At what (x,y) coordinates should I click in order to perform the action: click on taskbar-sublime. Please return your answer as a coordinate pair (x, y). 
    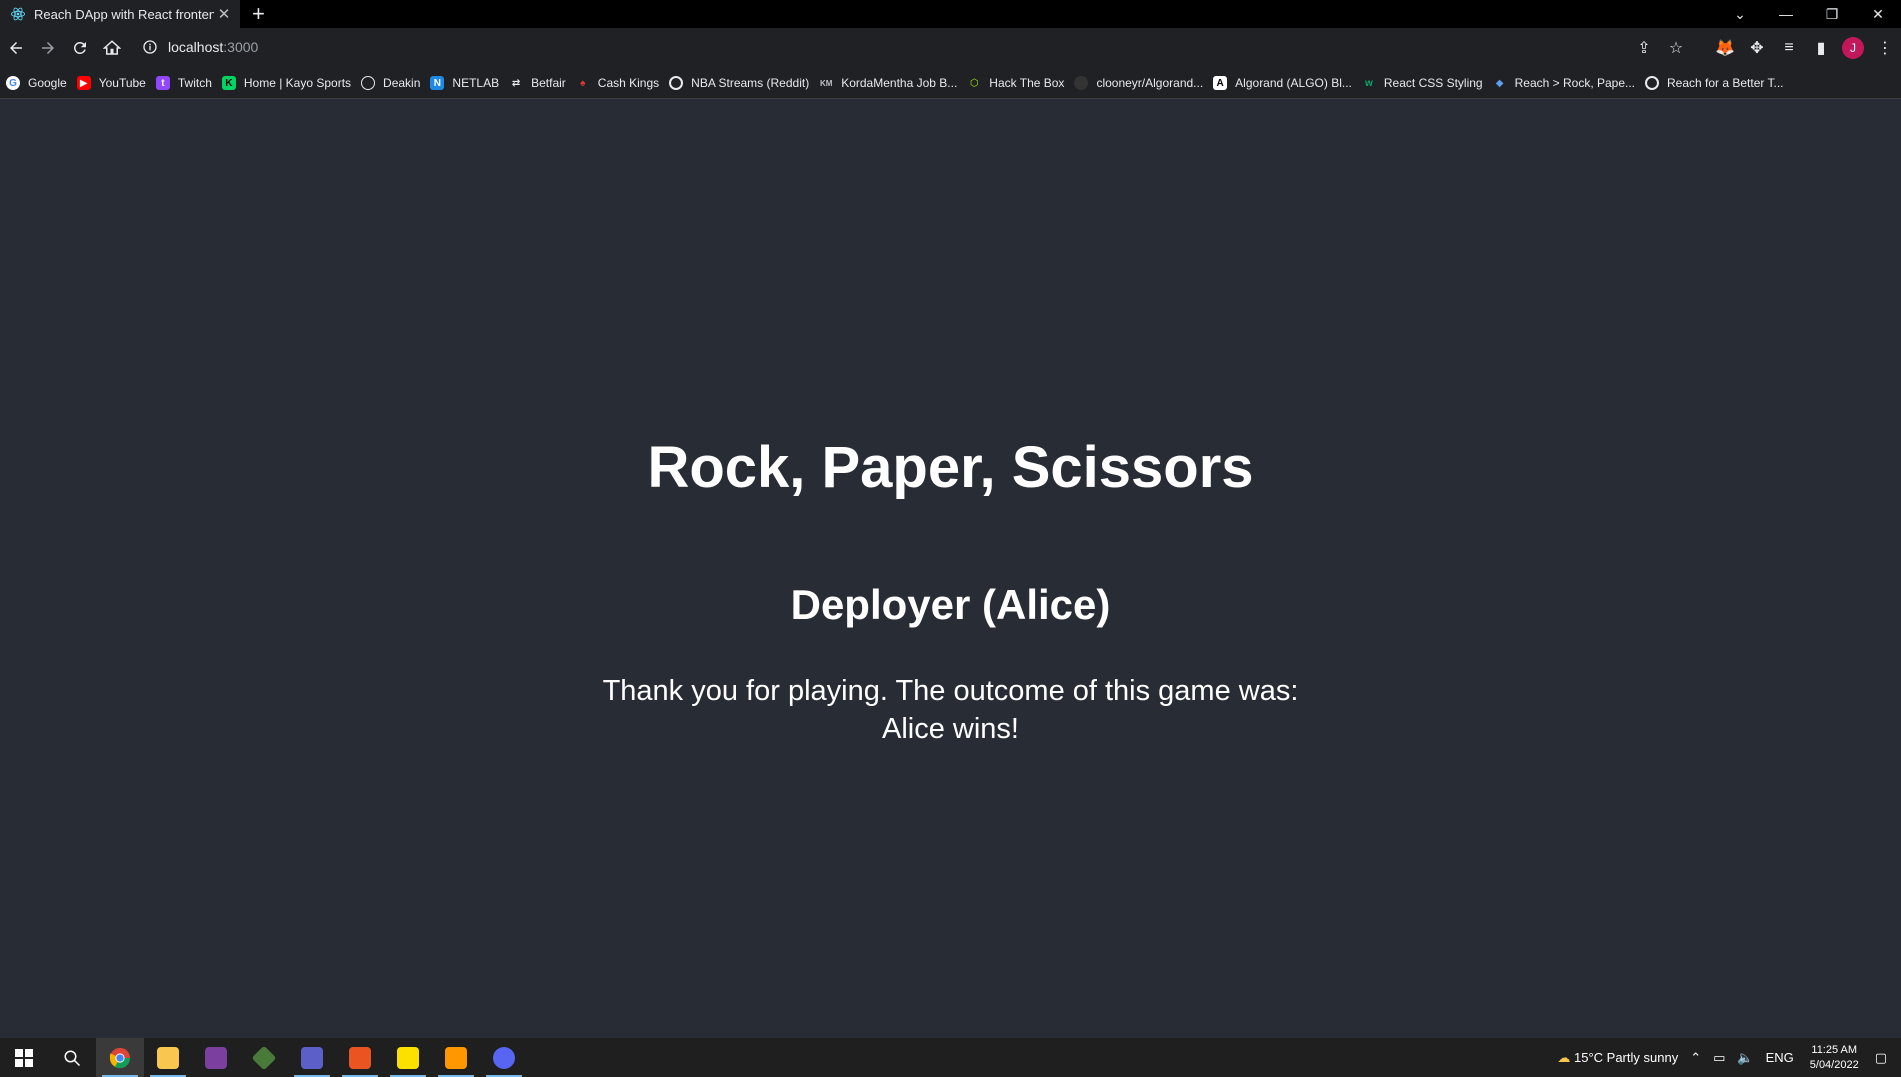
    Looking at the image, I should click on (456, 1057).